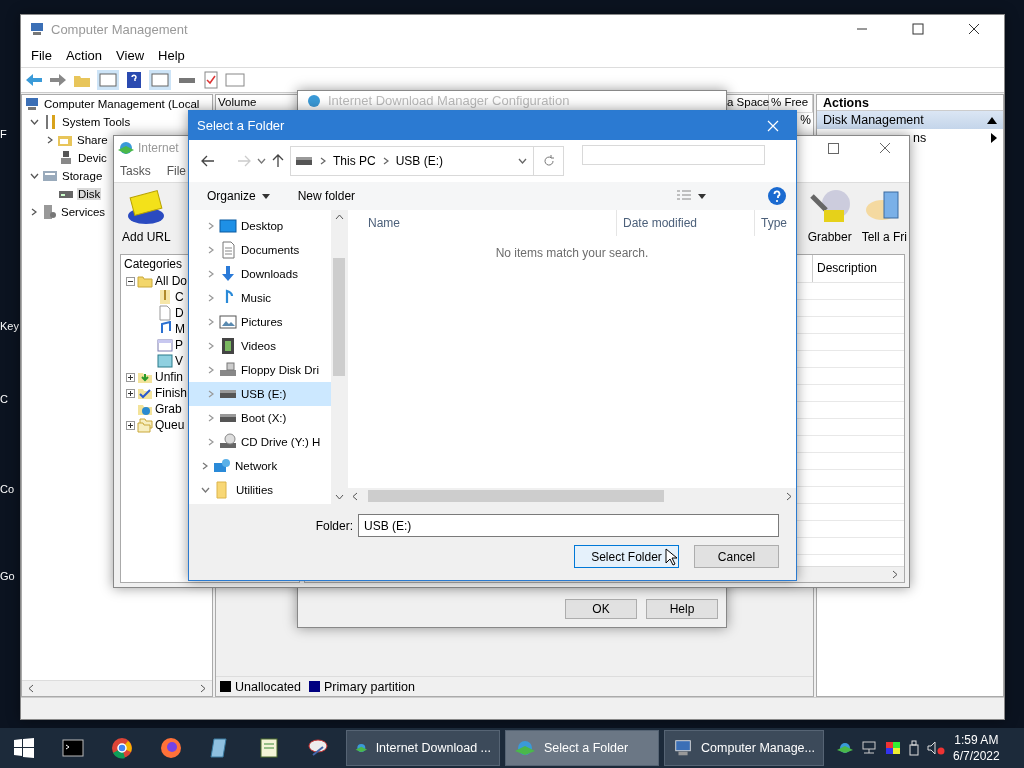 This screenshot has height=768, width=1024. I want to click on column-header: Type, so click(771, 223).